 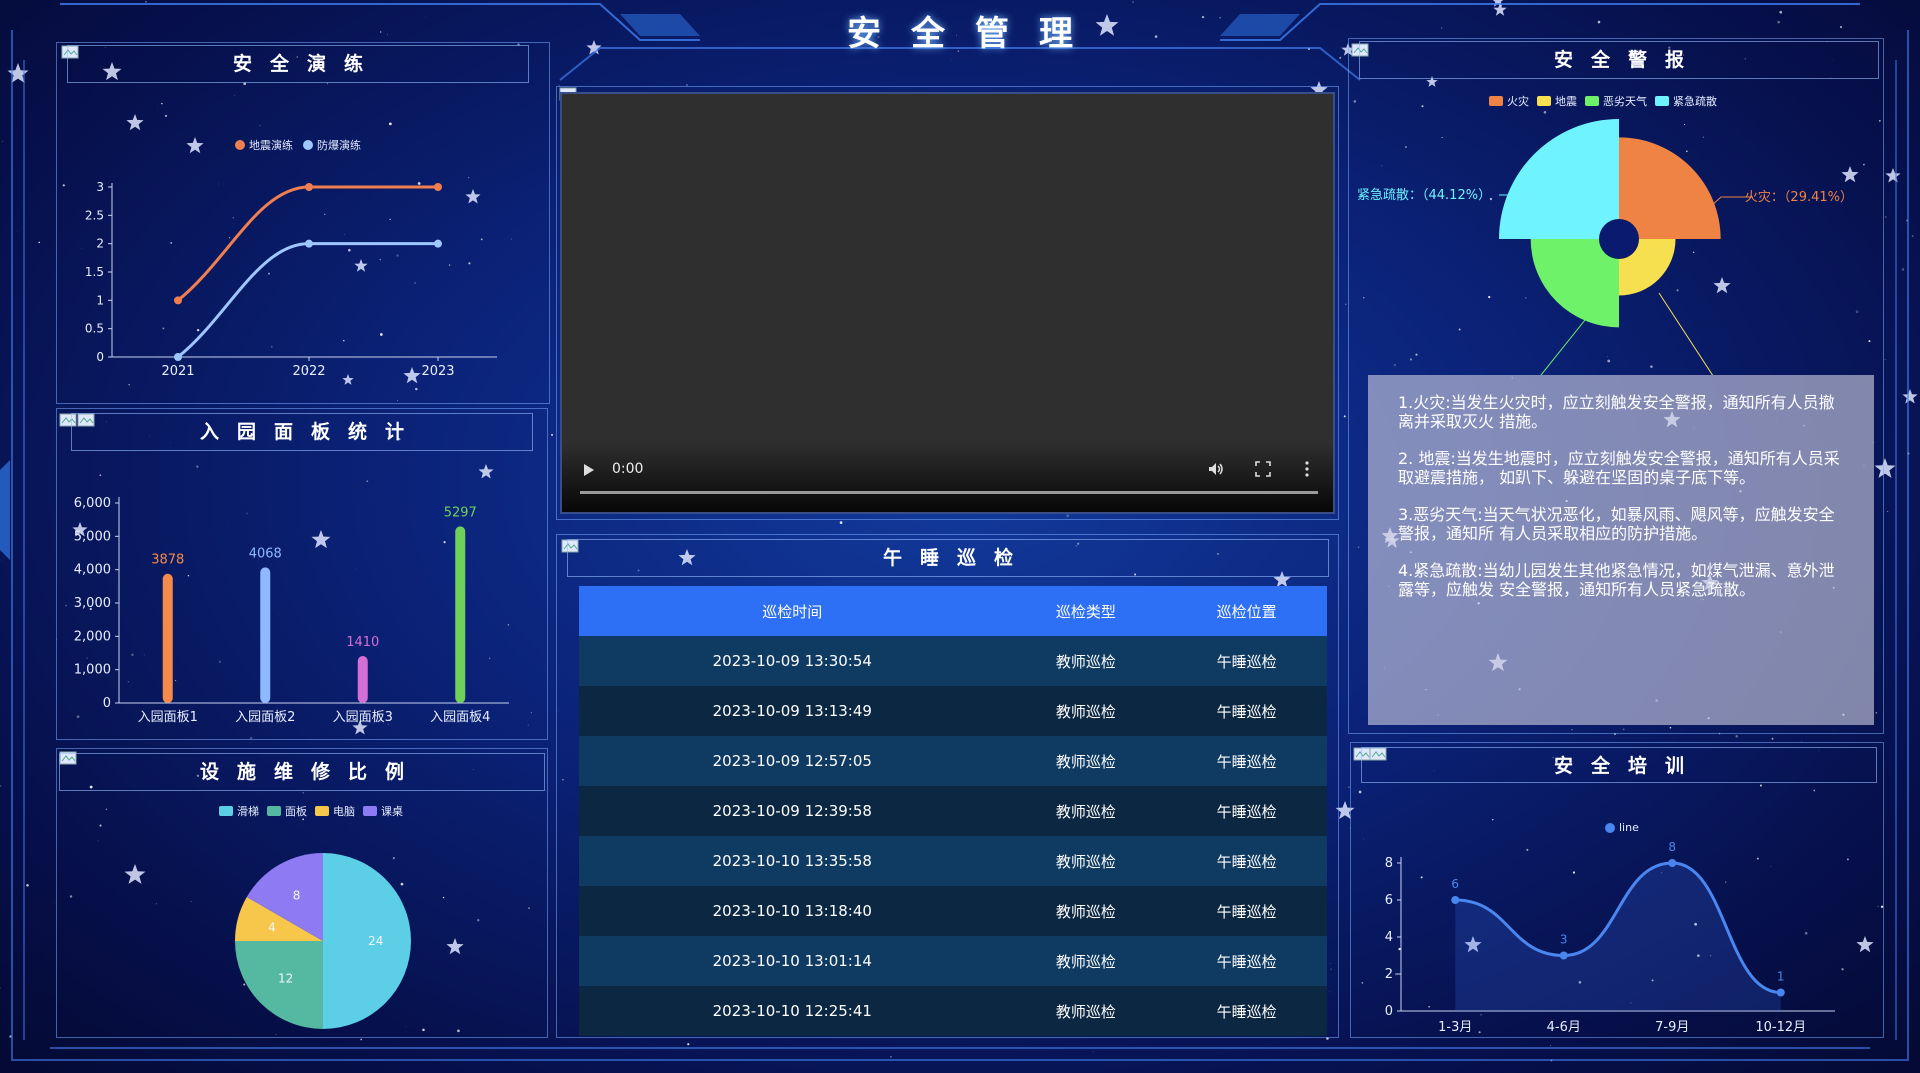 What do you see at coordinates (437, 371) in the screenshot?
I see `x-tick-label: 2023` at bounding box center [437, 371].